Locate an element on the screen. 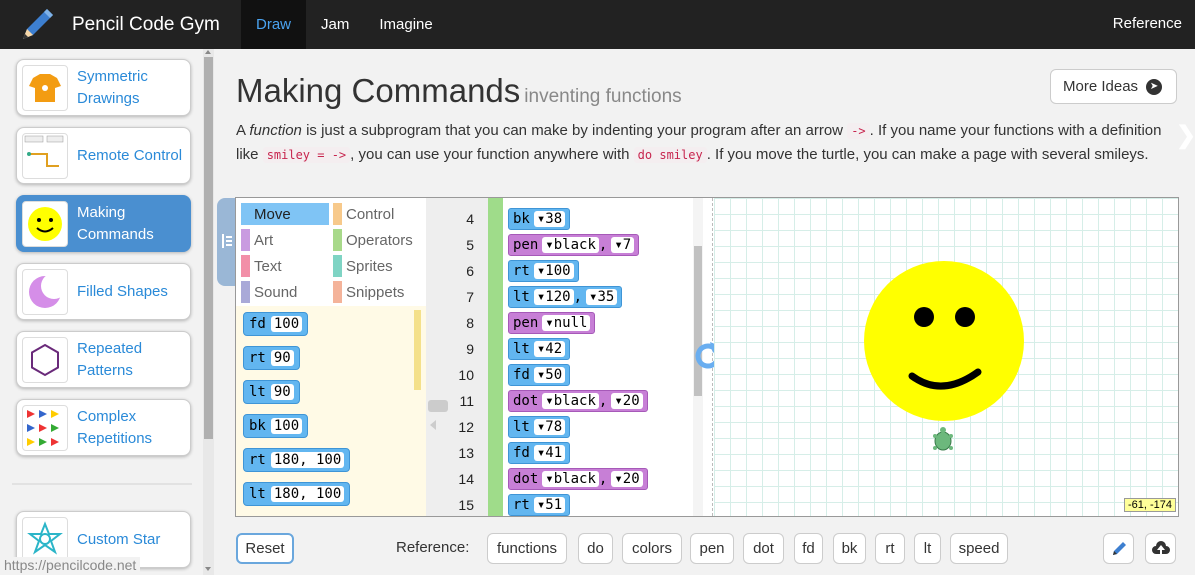 Image resolution: width=1195 pixels, height=575 pixels. palette-block-lt: lt 90 is located at coordinates (271, 392).